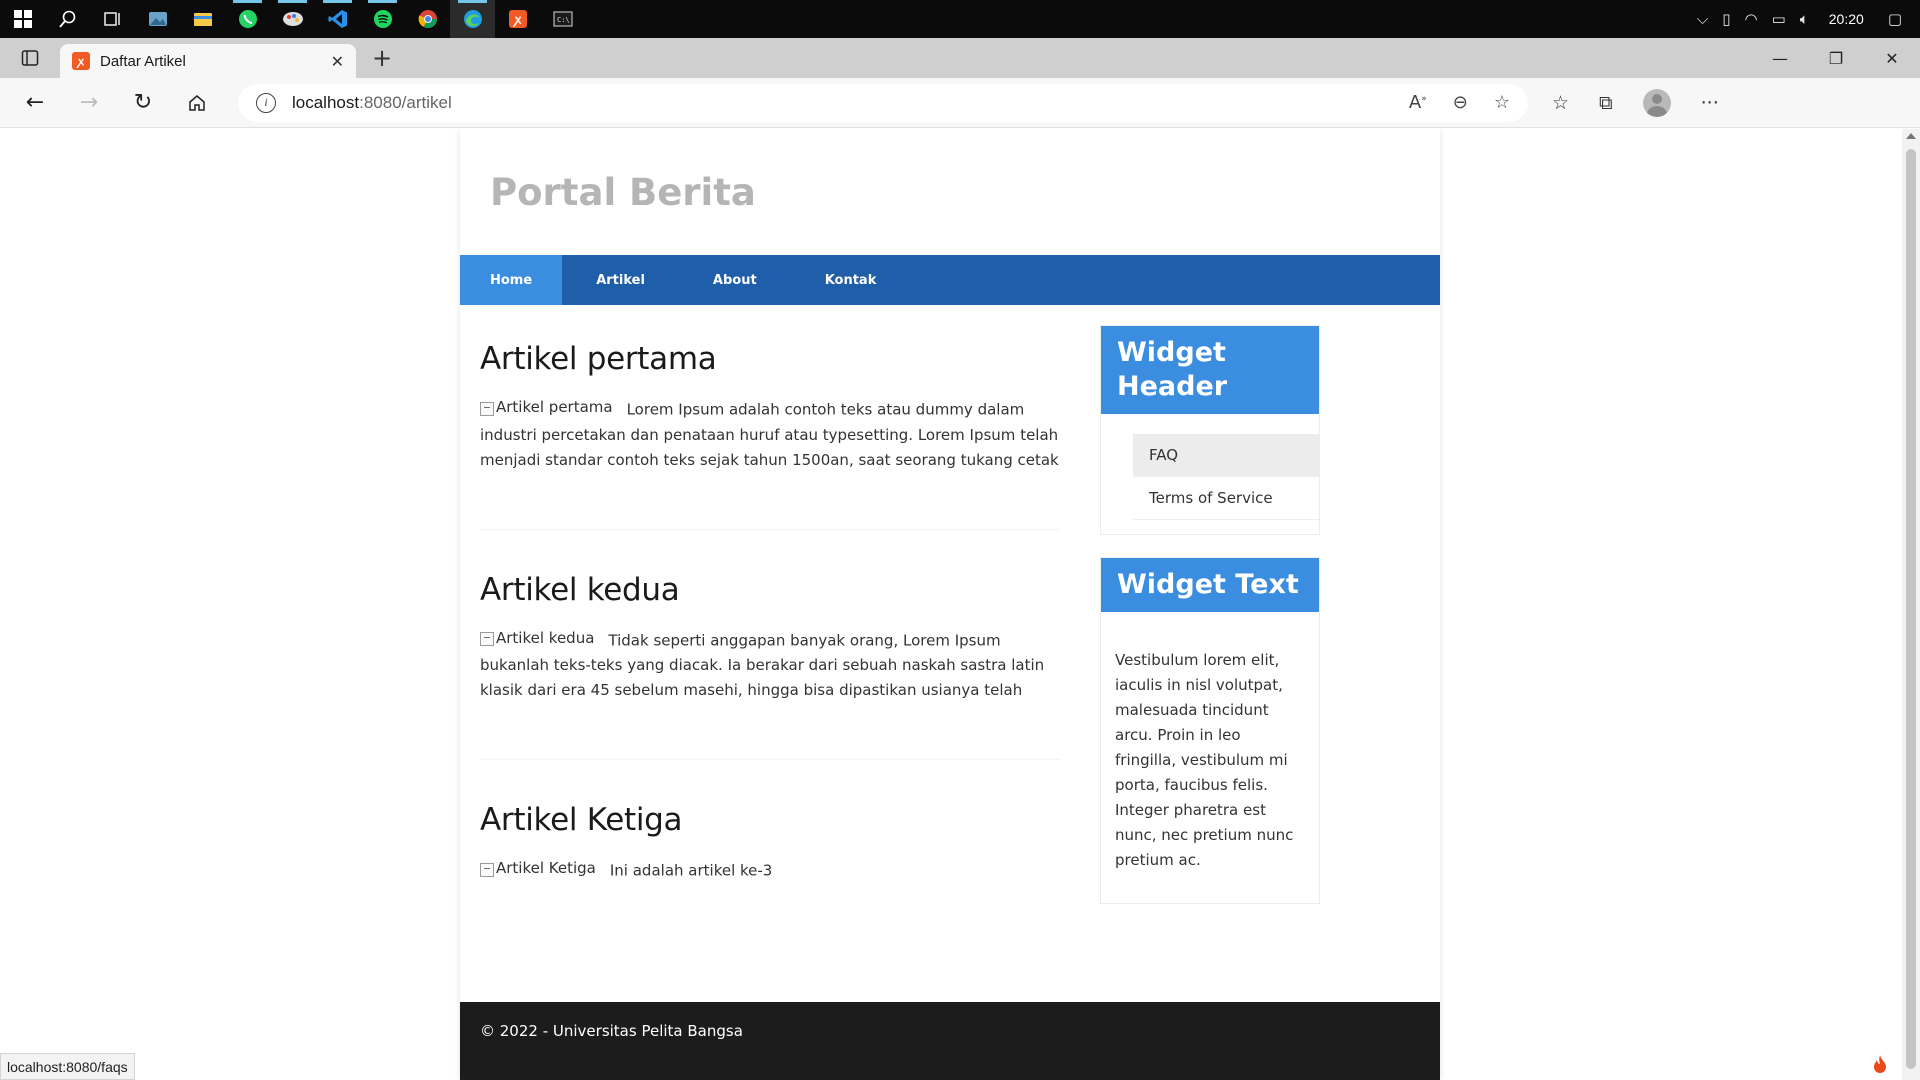  What do you see at coordinates (1210, 370) in the screenshot?
I see `widget-header-title: Widget Header` at bounding box center [1210, 370].